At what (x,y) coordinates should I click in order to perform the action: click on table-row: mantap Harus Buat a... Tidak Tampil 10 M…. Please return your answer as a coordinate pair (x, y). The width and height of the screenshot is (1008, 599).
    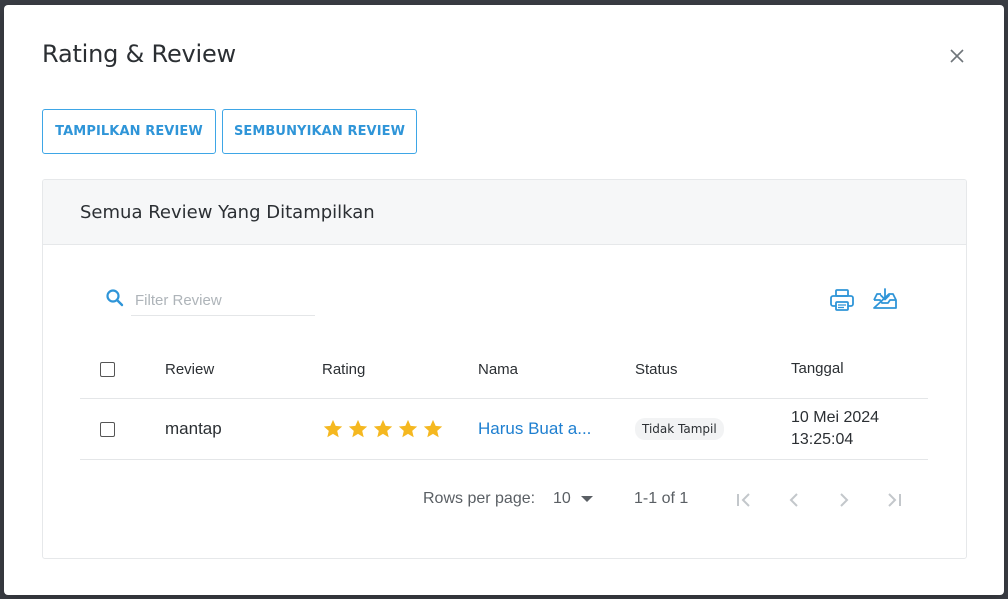
    Looking at the image, I should click on (504, 429).